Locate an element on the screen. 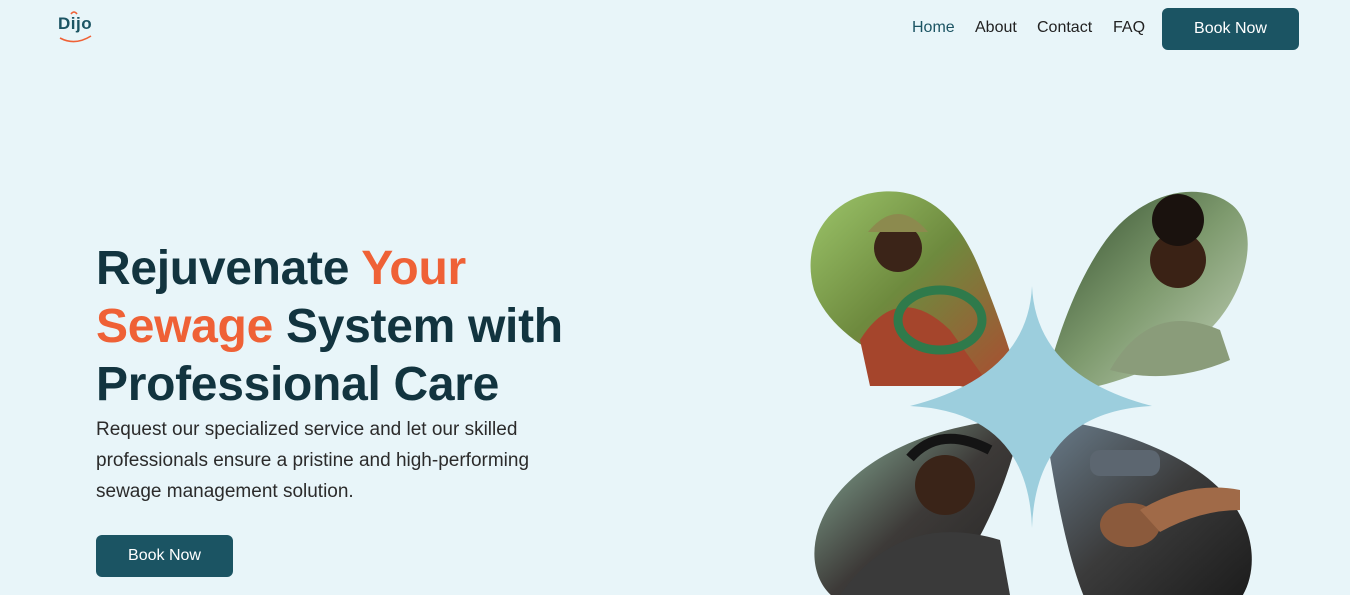 The image size is (1350, 595). nav-link-home: Home is located at coordinates (933, 28).